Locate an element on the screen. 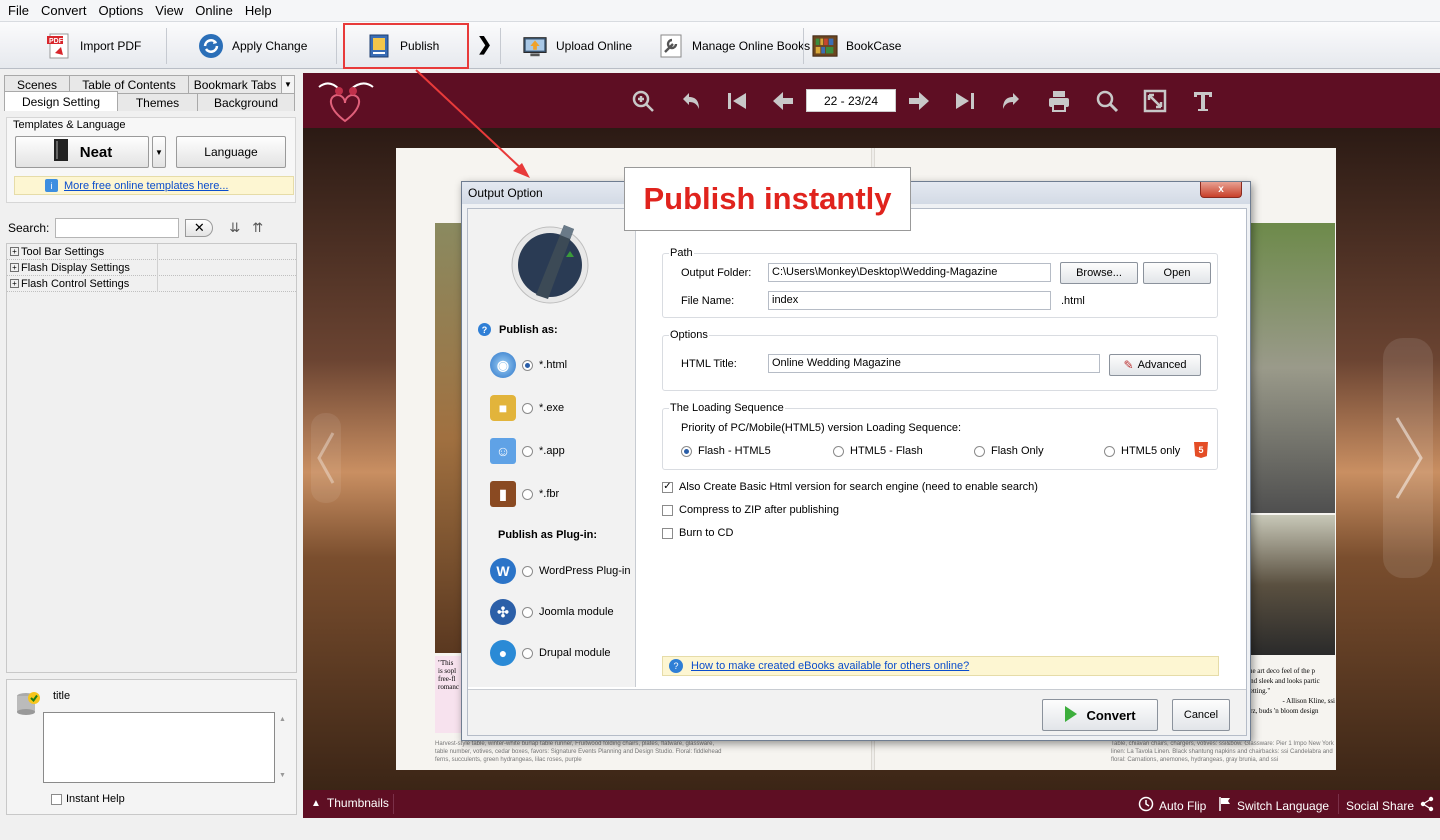 Image resolution: width=1440 pixels, height=840 pixels. dialog-title: Output Option is located at coordinates (505, 193).